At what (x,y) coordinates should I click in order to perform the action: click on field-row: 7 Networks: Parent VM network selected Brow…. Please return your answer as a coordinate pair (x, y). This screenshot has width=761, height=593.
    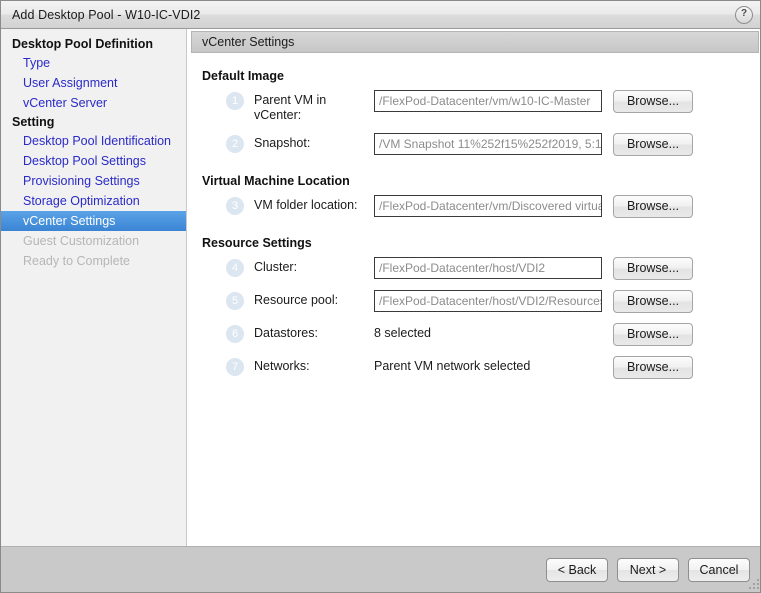
    Looking at the image, I should click on (475, 367).